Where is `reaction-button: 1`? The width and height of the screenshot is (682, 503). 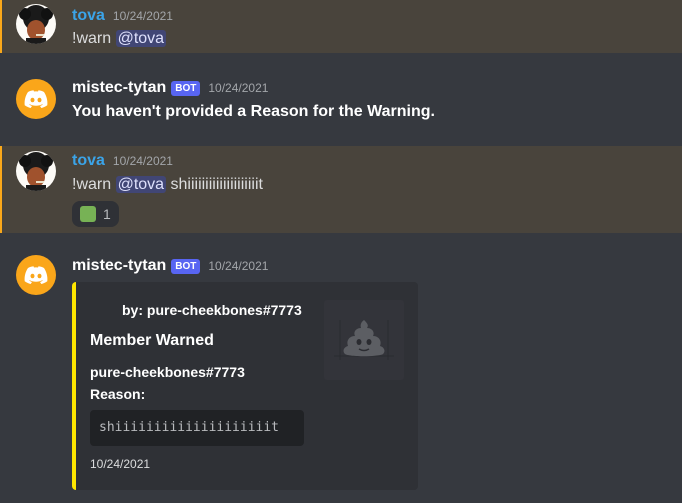 reaction-button: 1 is located at coordinates (95, 214).